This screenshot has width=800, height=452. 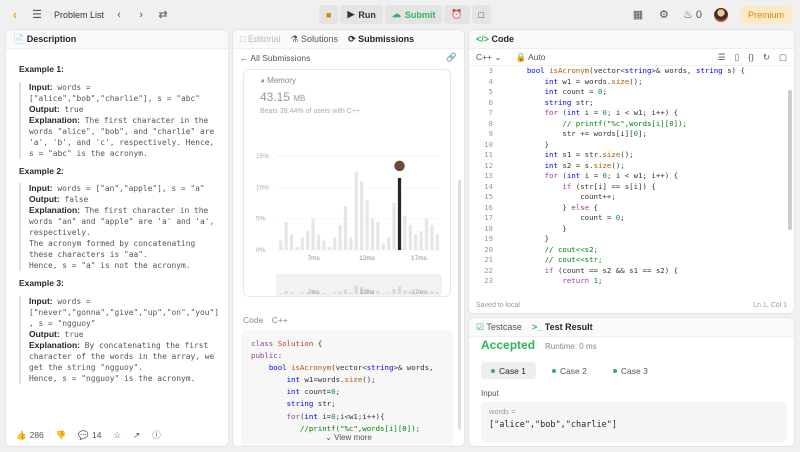 What do you see at coordinates (594, 271) in the screenshot?
I see `code-line: if (count == s2 && s1 == s2) {` at bounding box center [594, 271].